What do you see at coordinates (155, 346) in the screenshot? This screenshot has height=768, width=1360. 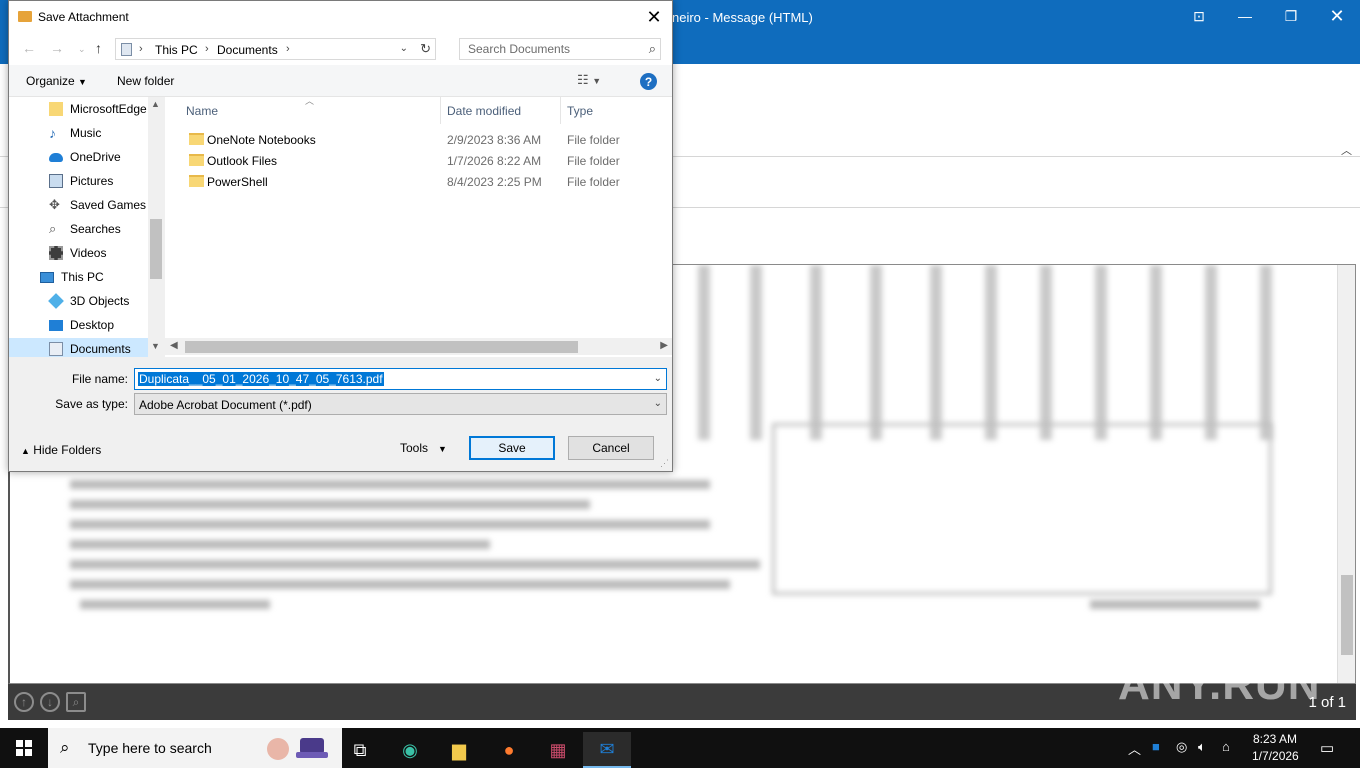 I see `scroll-down-icon: ▼` at bounding box center [155, 346].